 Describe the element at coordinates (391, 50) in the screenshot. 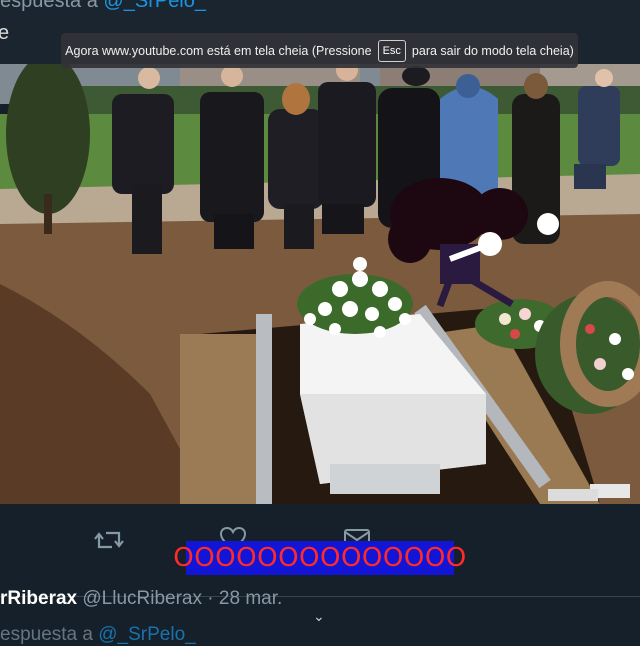

I see `esc-key-badge: Esc` at that location.